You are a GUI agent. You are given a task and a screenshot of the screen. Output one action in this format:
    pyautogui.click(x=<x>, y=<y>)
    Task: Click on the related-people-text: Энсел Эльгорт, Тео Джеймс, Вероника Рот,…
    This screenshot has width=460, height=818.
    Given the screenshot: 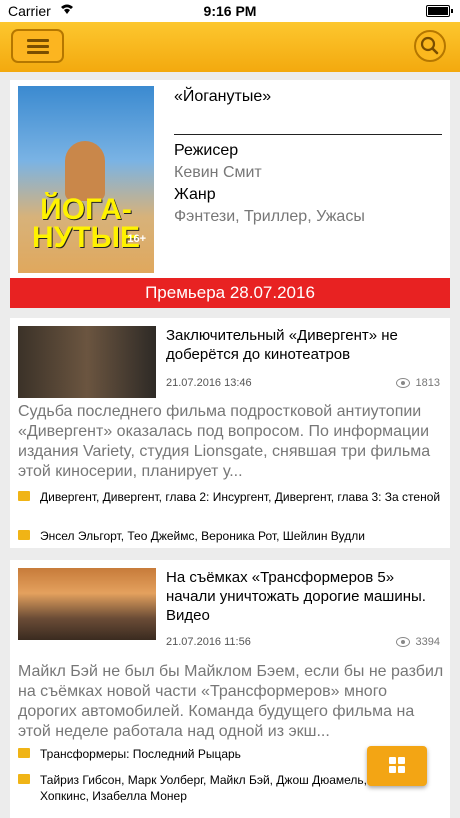 What is the action you would take?
    pyautogui.click(x=242, y=536)
    